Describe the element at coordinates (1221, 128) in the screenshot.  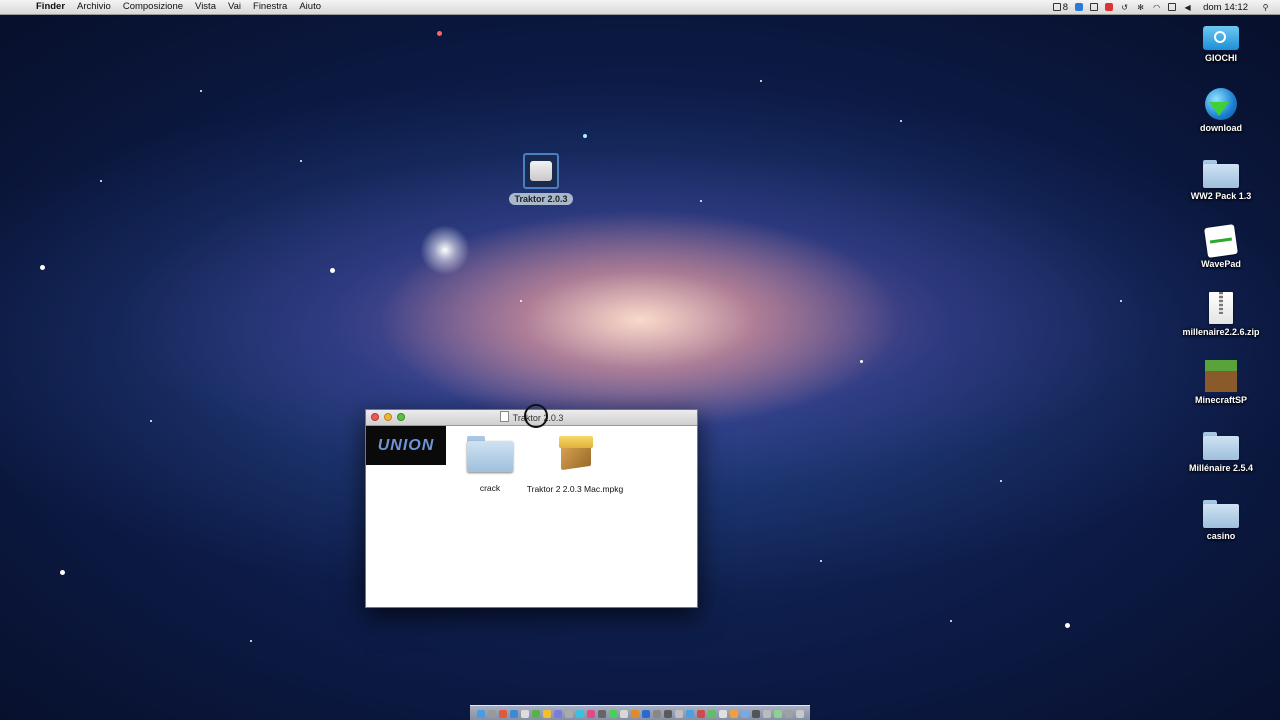
I see `desktop-icon-label: download` at that location.